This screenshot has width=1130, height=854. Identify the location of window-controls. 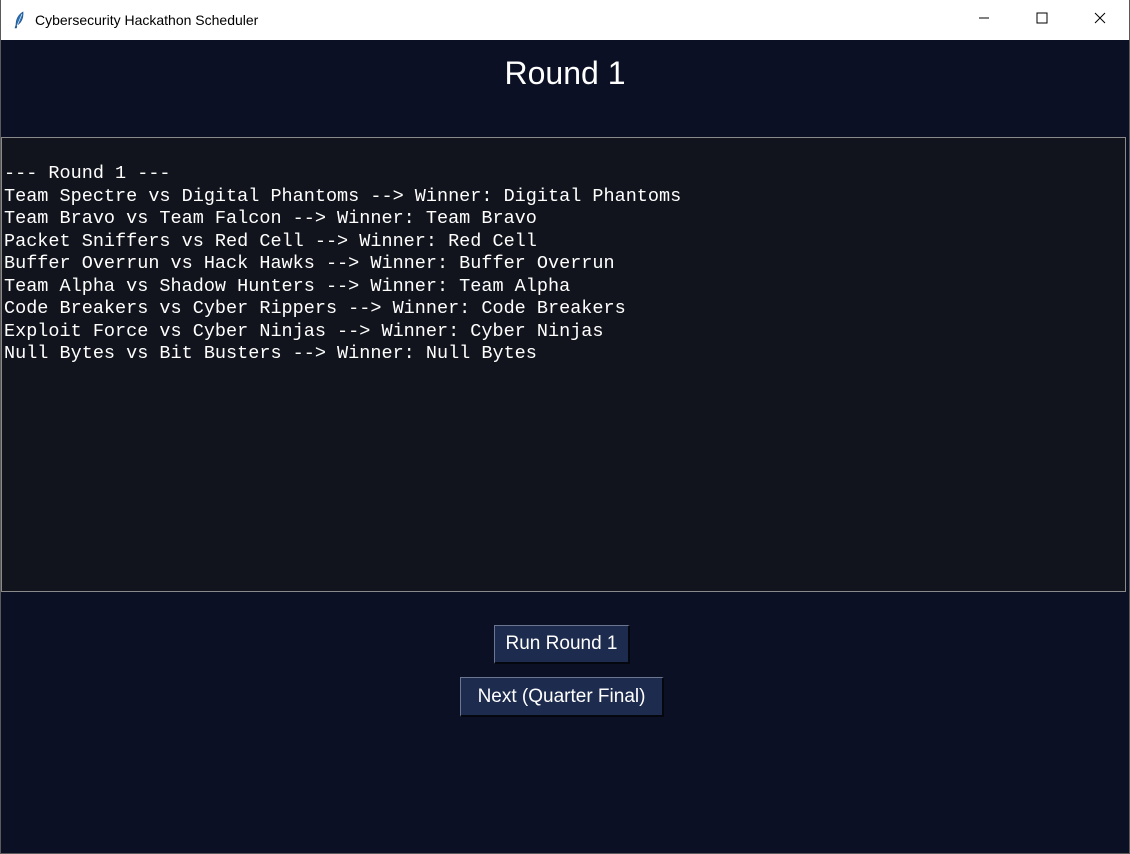
(1042, 20).